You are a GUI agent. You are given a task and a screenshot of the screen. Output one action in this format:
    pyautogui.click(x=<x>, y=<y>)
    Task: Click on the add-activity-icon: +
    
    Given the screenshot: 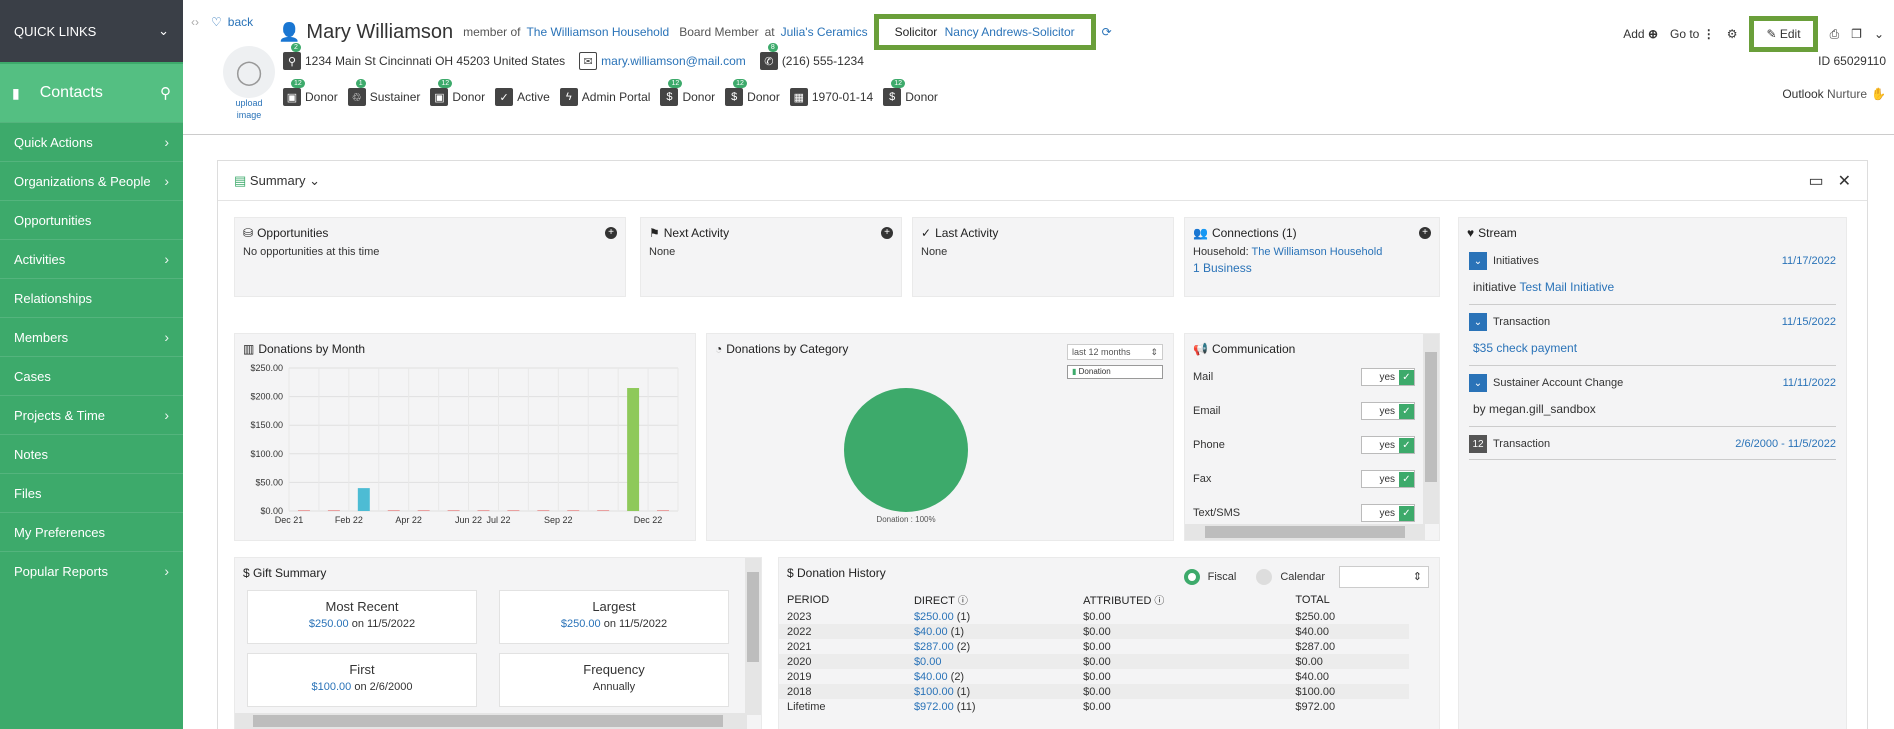 What is the action you would take?
    pyautogui.click(x=887, y=233)
    